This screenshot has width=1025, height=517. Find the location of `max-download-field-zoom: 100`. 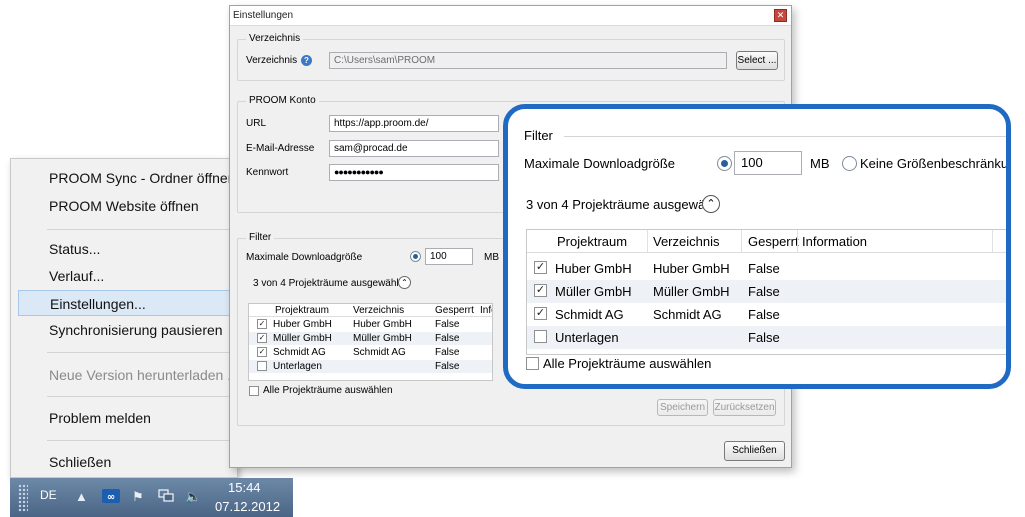

max-download-field-zoom: 100 is located at coordinates (768, 163).